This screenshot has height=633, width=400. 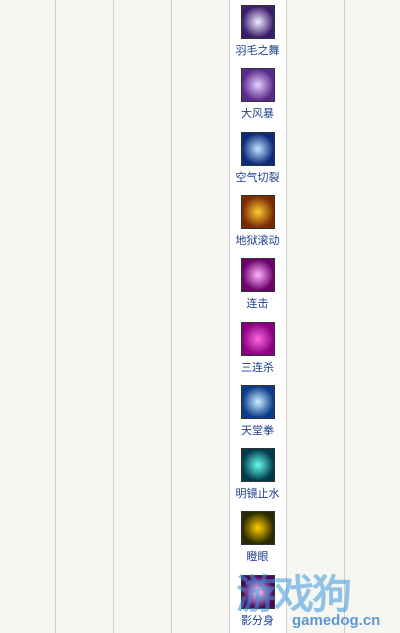 What do you see at coordinates (257, 149) in the screenshot?
I see `air-slash-icon` at bounding box center [257, 149].